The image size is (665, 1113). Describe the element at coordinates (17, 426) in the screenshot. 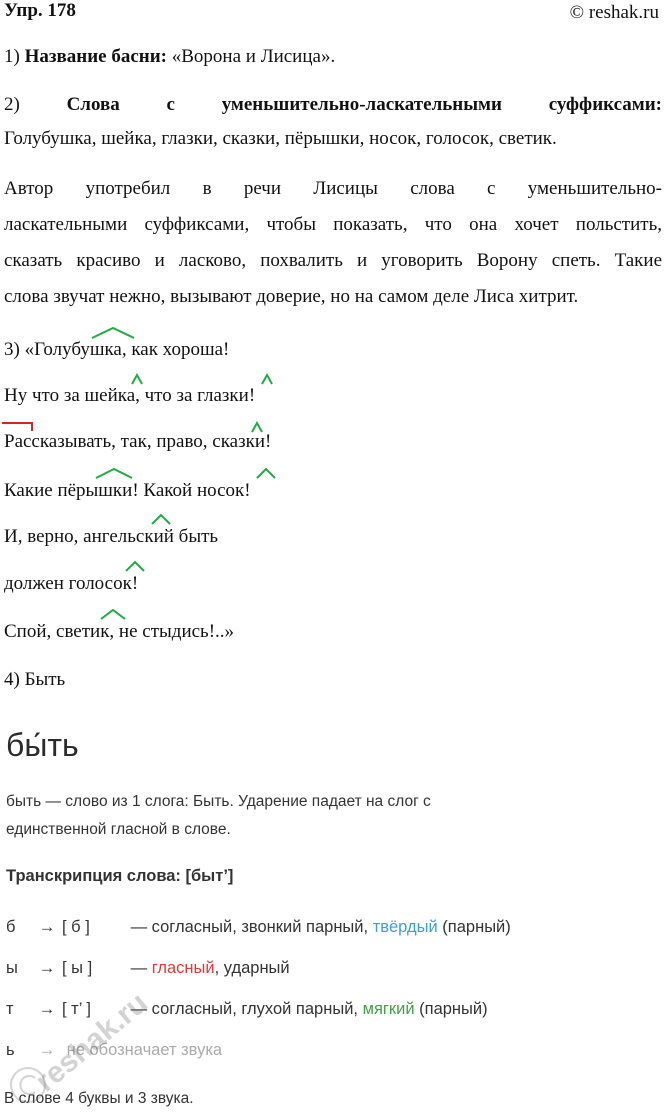

I see `prefix-mark` at that location.